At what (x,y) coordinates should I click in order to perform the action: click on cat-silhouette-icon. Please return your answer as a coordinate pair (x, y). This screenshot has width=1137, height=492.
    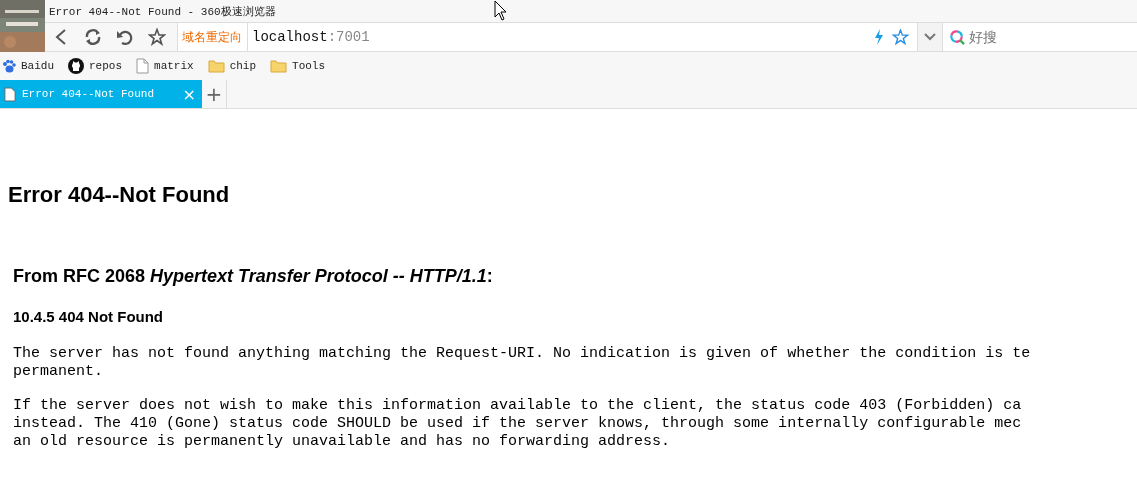
    Looking at the image, I should click on (76, 66).